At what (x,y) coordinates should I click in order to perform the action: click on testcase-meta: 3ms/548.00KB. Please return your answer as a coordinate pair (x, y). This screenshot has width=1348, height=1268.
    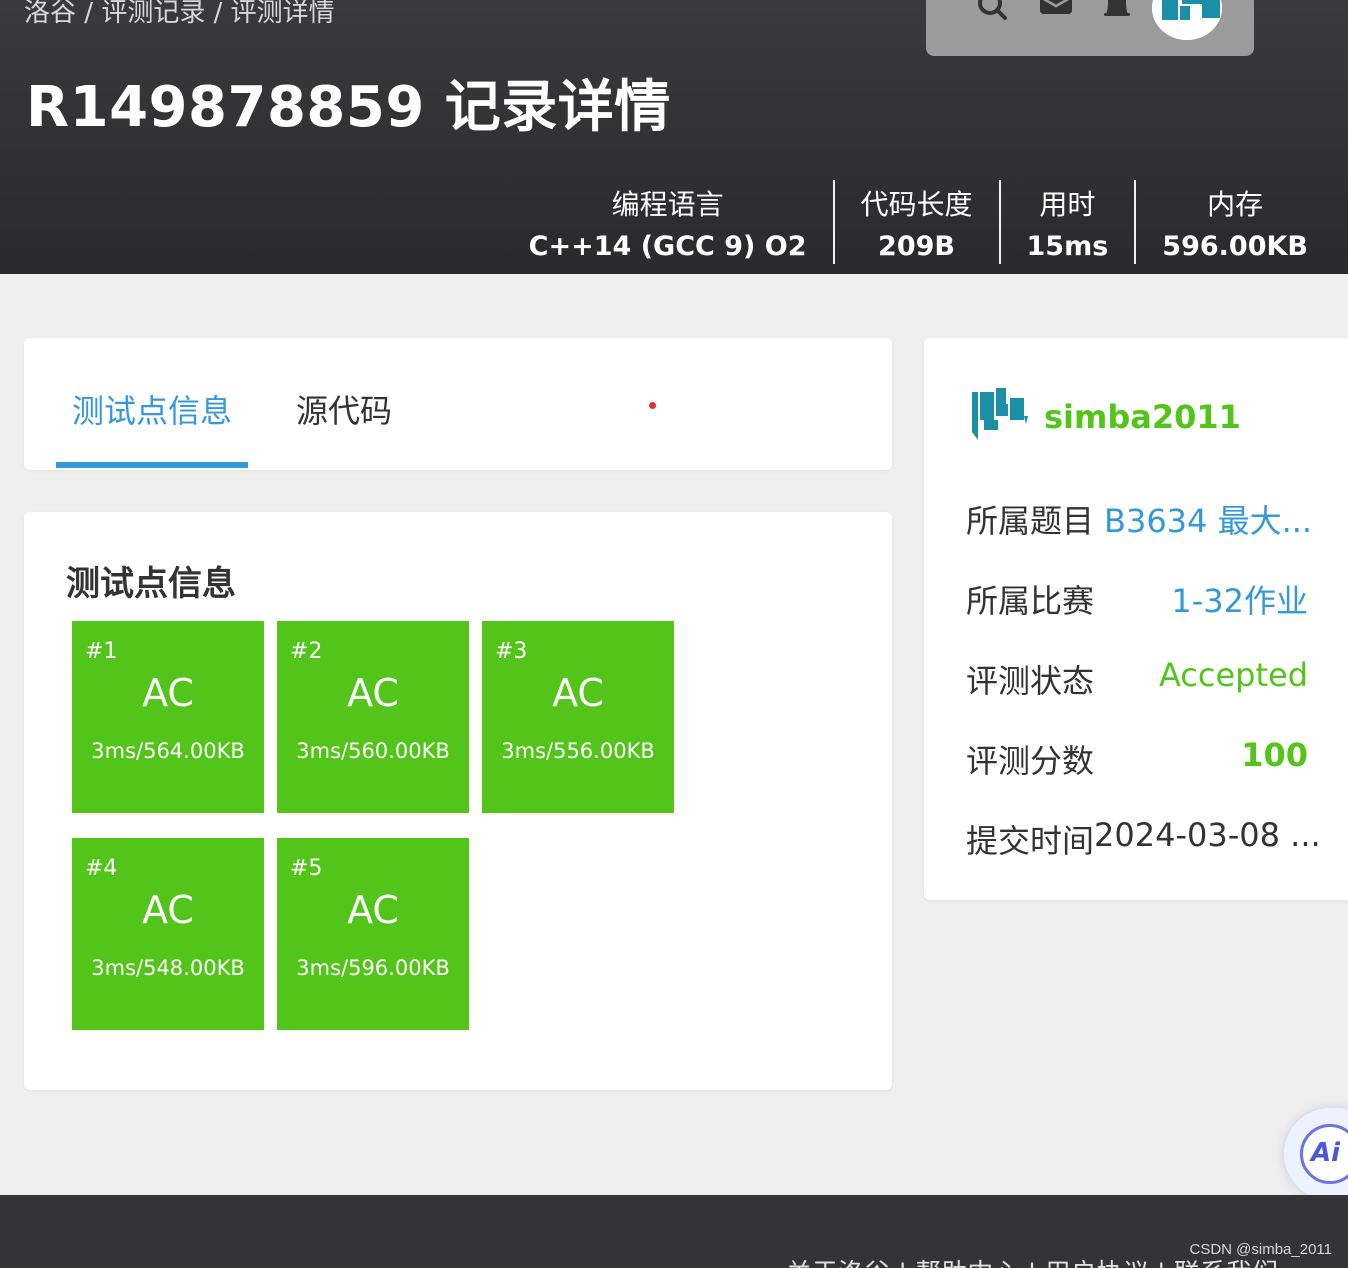
    Looking at the image, I should click on (168, 968).